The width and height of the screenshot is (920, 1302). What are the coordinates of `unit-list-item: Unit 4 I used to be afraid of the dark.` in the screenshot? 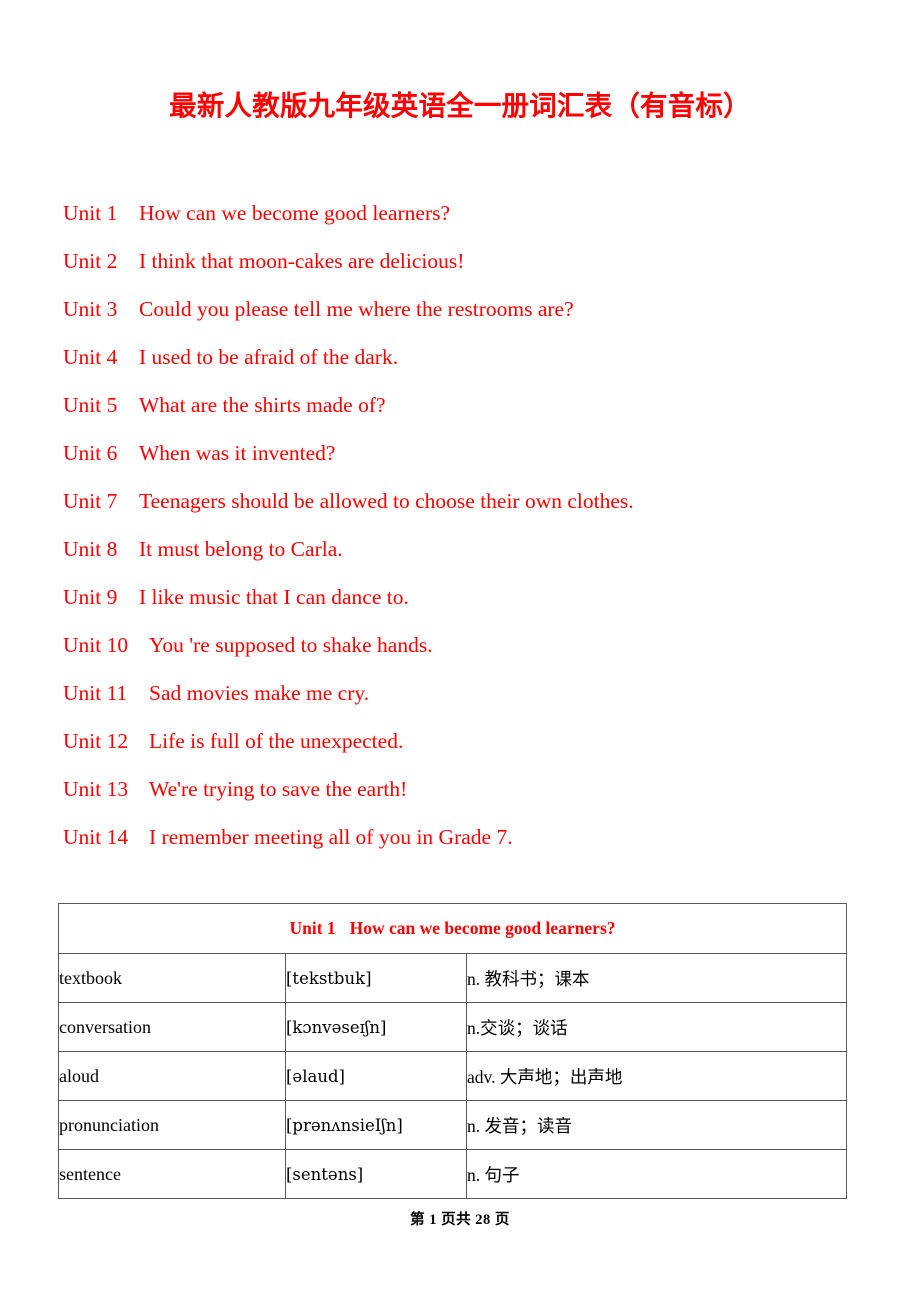 It's located at (463, 357).